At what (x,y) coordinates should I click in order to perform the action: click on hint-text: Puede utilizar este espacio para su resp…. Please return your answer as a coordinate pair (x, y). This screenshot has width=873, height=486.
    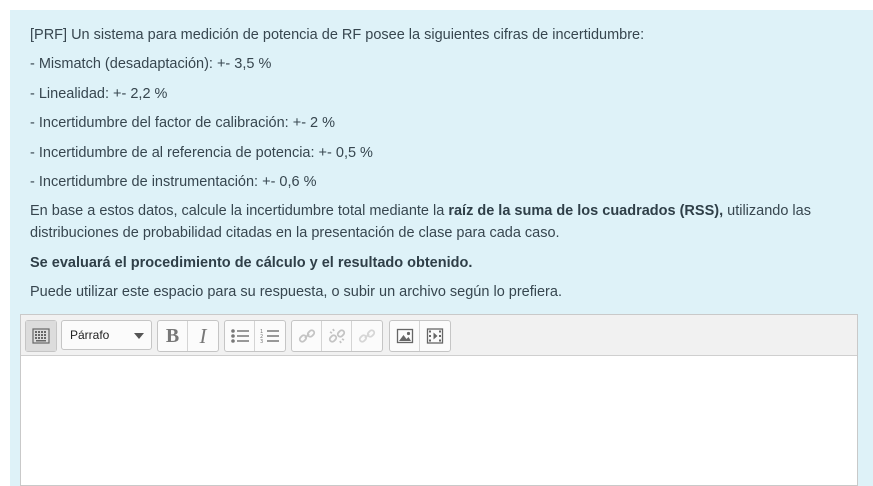
    Looking at the image, I should click on (296, 292).